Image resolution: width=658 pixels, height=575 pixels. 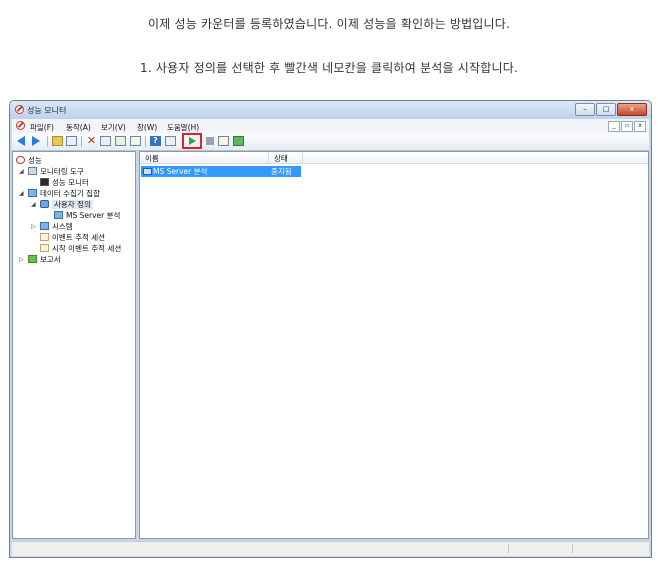 I want to click on start-highlight-box, so click(x=192, y=141).